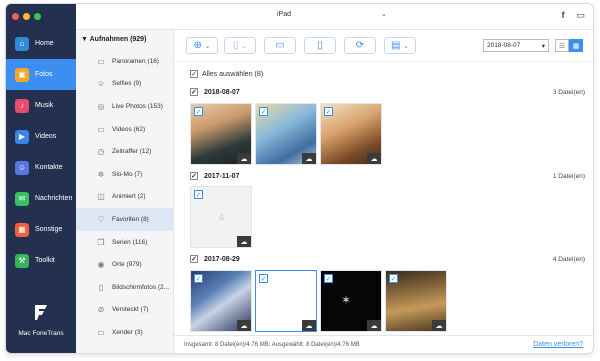 The height and width of the screenshot is (361, 600). Describe the element at coordinates (22, 43) in the screenshot. I see `home-icon: ⌂` at that location.